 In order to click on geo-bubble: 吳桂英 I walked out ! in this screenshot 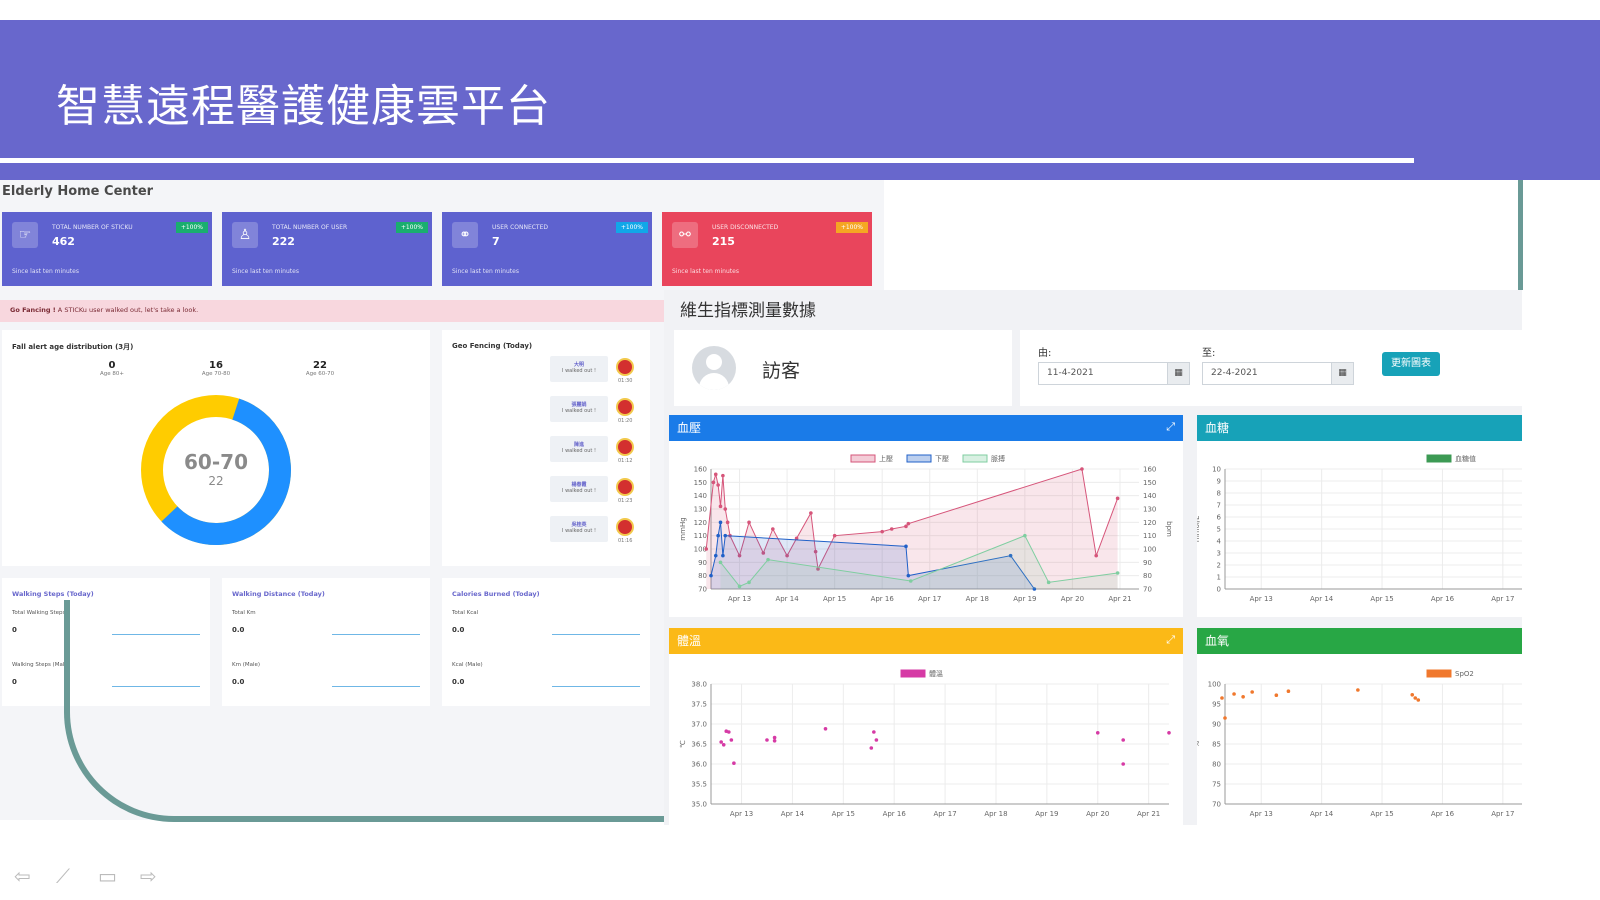, I will do `click(579, 529)`.